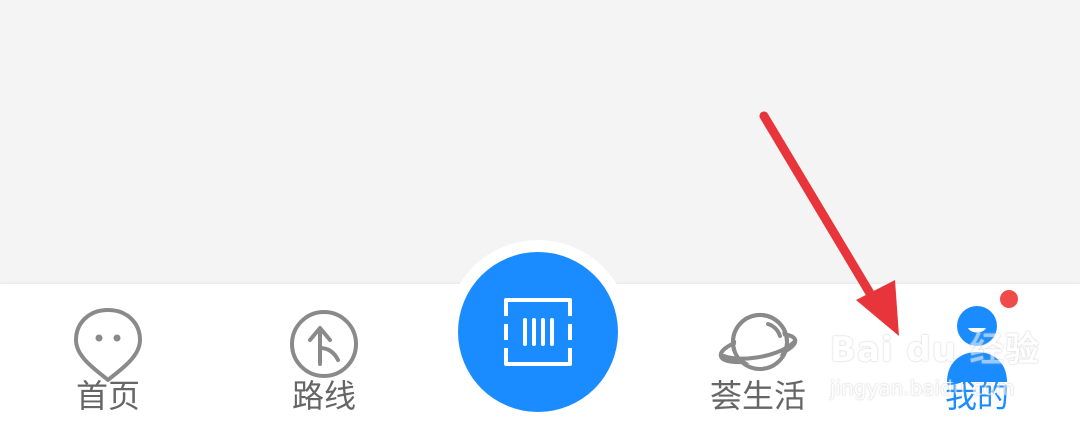  I want to click on planet-icon, so click(758, 342).